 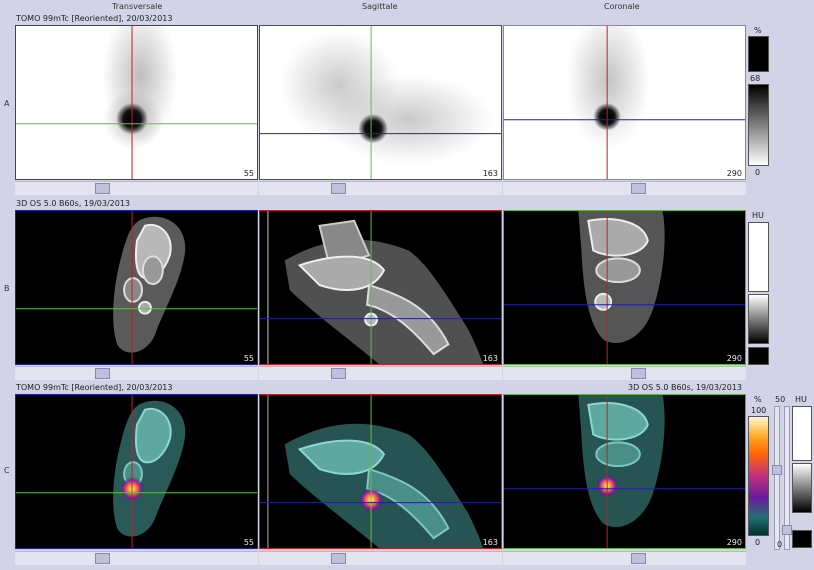 I want to click on scale-c-unit-right: HU, so click(x=801, y=399).